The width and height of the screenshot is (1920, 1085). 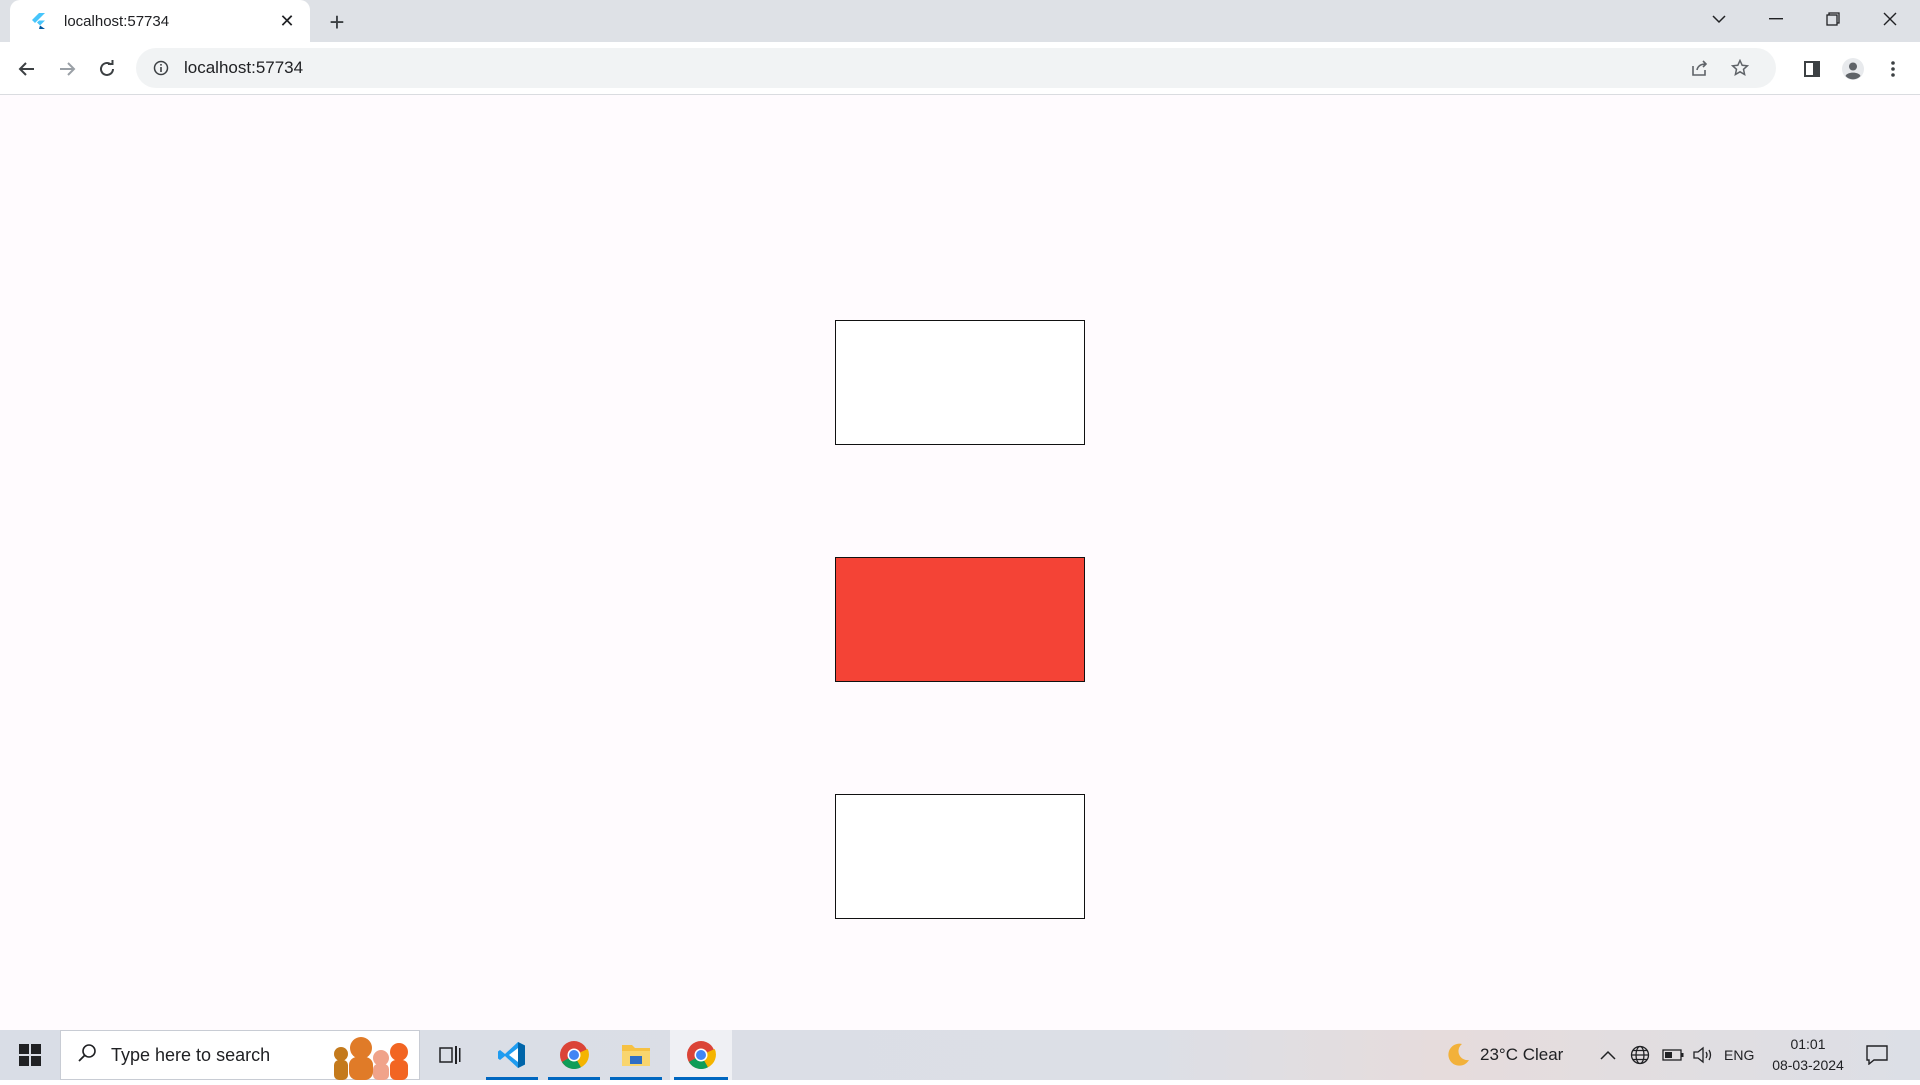 I want to click on start-button, so click(x=30, y=1055).